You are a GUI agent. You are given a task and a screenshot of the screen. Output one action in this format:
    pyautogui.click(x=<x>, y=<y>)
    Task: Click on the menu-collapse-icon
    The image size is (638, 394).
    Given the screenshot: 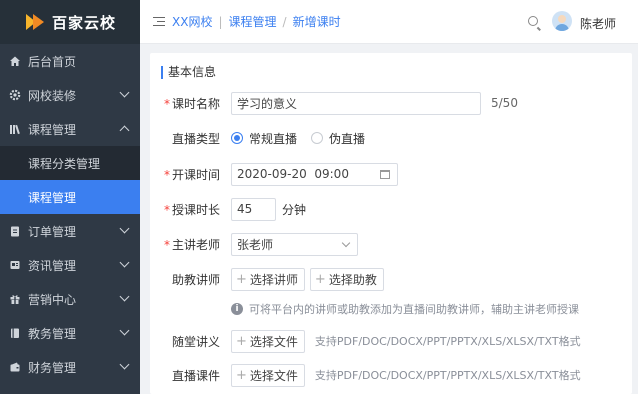 What is the action you would take?
    pyautogui.click(x=159, y=21)
    